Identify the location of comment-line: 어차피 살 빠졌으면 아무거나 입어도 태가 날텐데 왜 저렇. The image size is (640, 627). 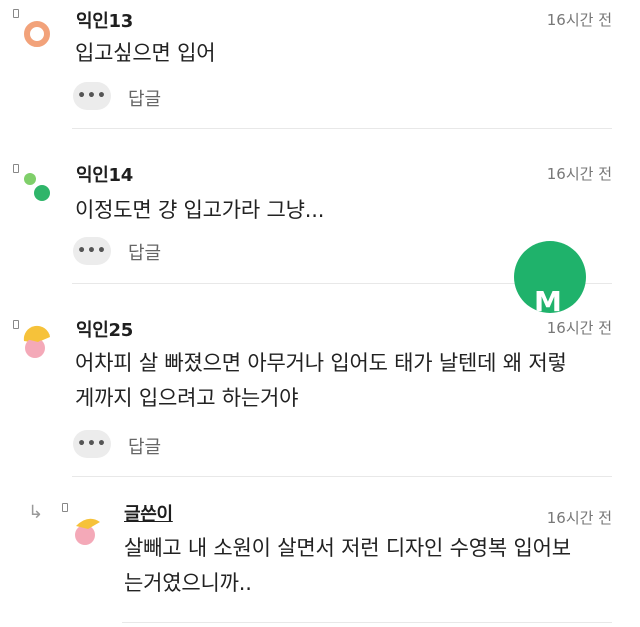
(321, 363).